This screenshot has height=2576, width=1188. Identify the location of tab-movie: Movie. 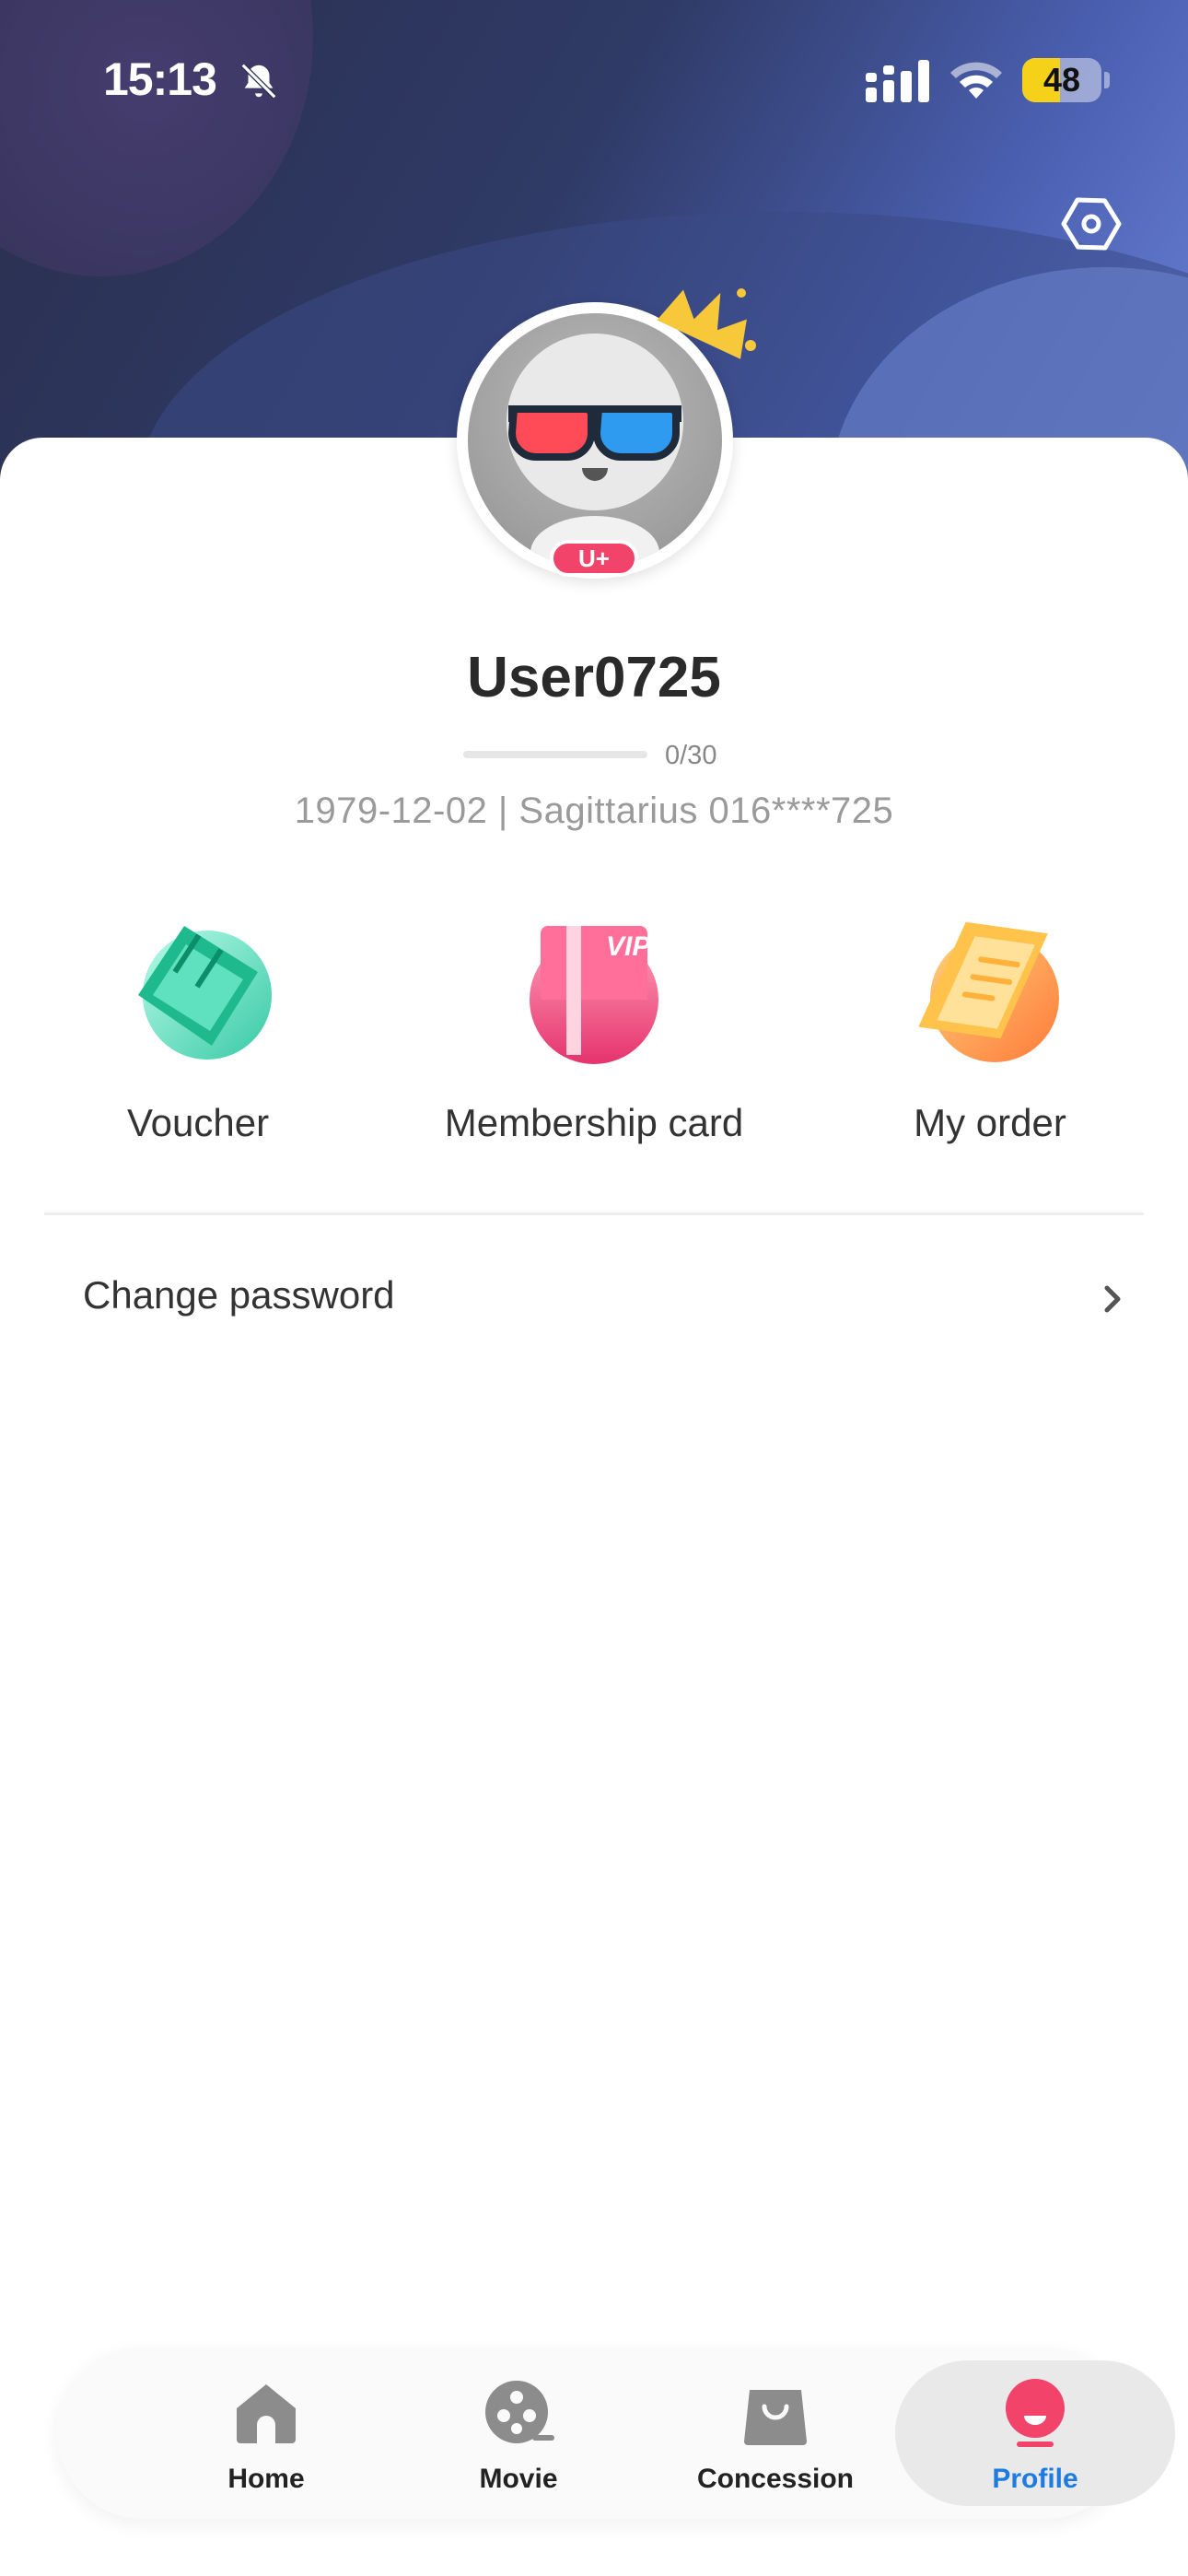
(518, 2433).